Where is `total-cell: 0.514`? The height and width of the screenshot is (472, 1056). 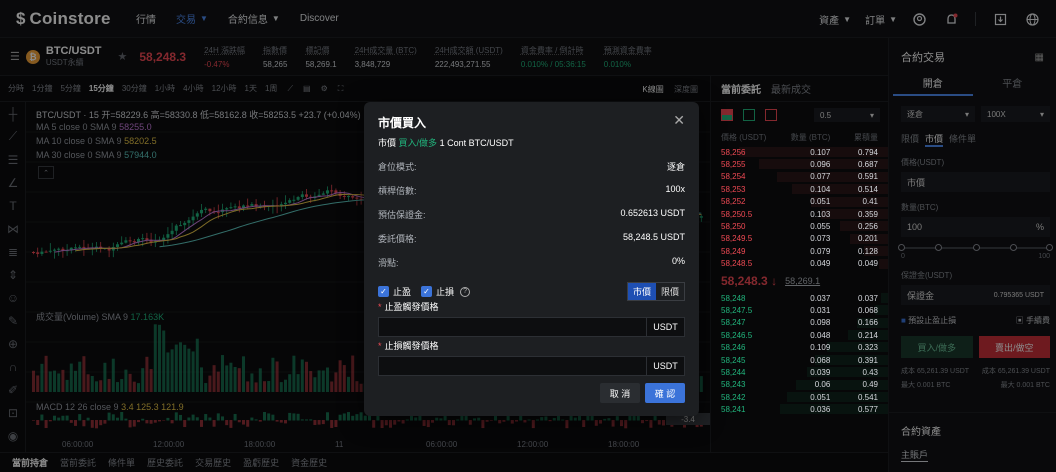
total-cell: 0.514 is located at coordinates (868, 189).